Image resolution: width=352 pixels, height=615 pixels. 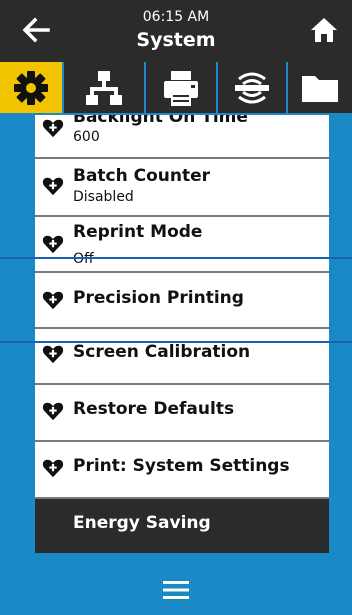 I want to click on list-item-energy-saving: Energy Saving, so click(x=182, y=526).